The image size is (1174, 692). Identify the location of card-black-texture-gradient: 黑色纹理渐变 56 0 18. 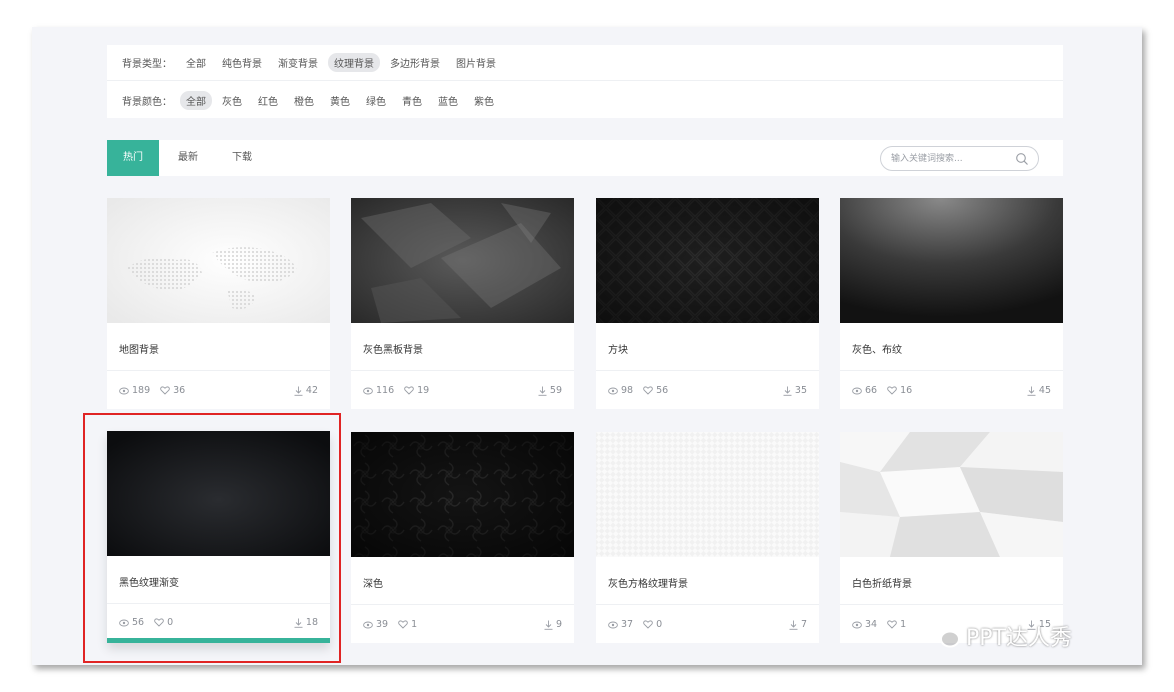
(218, 537).